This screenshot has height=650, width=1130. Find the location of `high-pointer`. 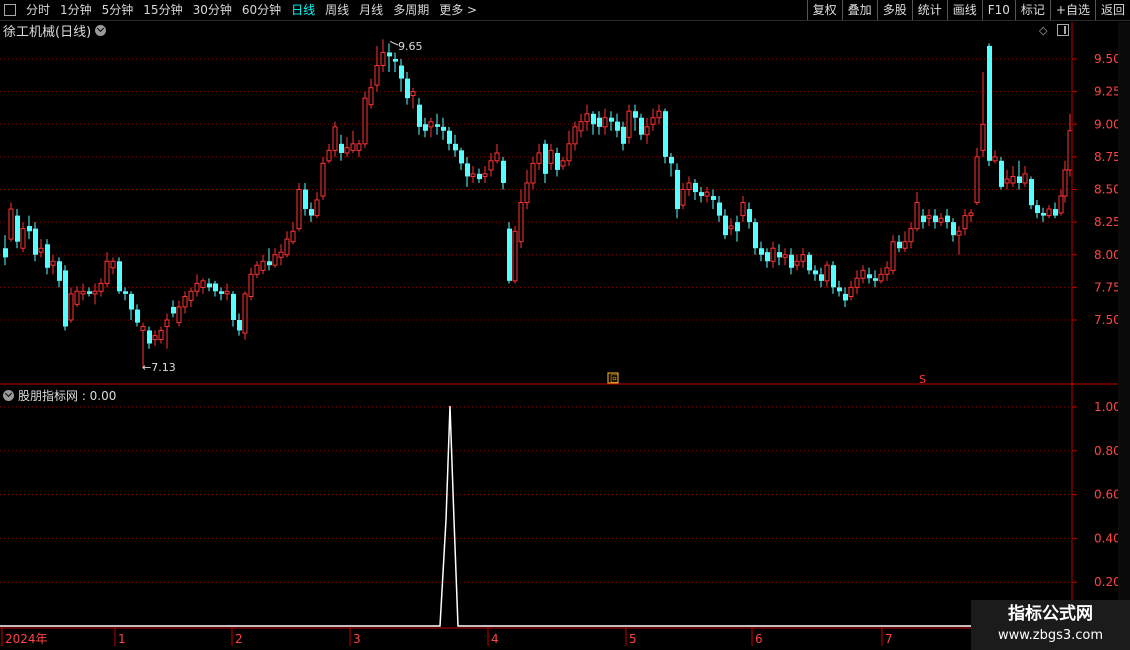

high-pointer is located at coordinates (394, 43).